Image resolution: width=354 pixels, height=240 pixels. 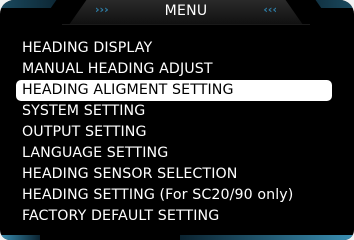 I want to click on menu-item-language-setting: LANGUAGE SETTING, so click(x=174, y=153).